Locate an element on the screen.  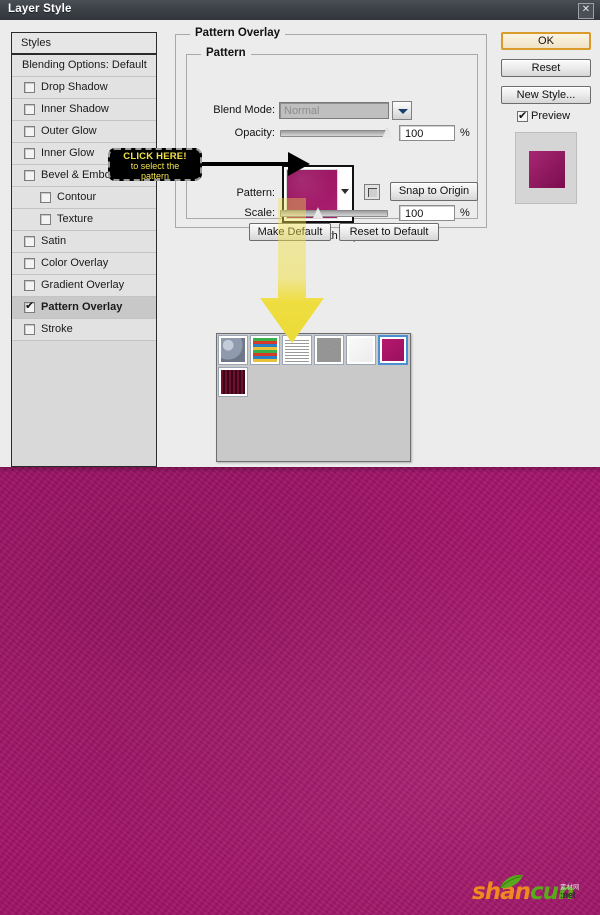
pattern-overlay-group-title: Pattern Overlay is located at coordinates (238, 33).